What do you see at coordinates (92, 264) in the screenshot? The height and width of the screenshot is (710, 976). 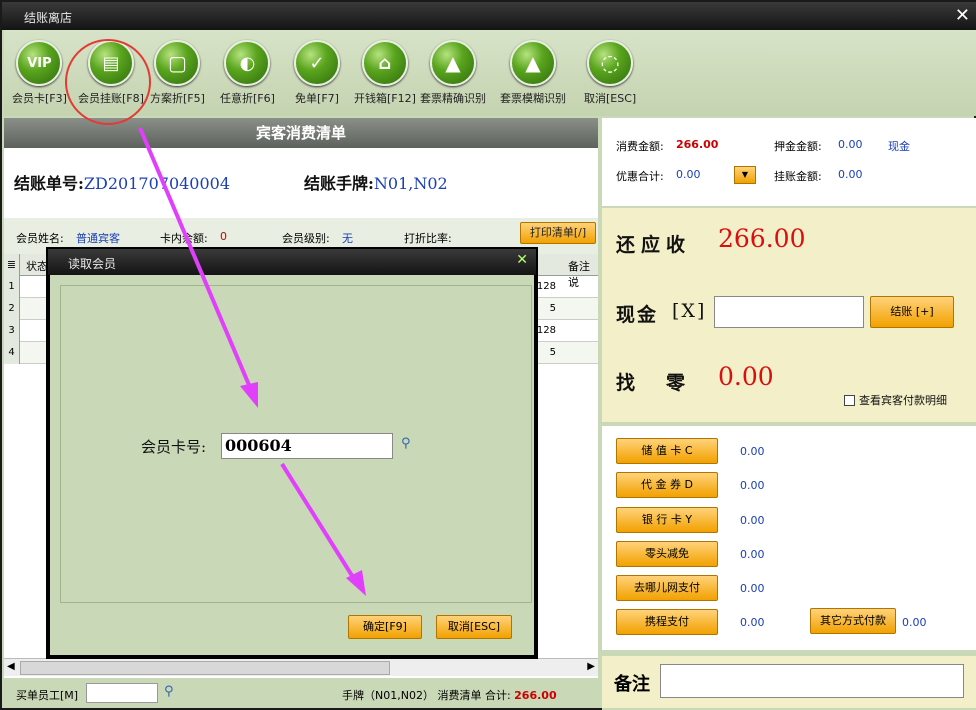 I see `dialog-title: 读取会员` at bounding box center [92, 264].